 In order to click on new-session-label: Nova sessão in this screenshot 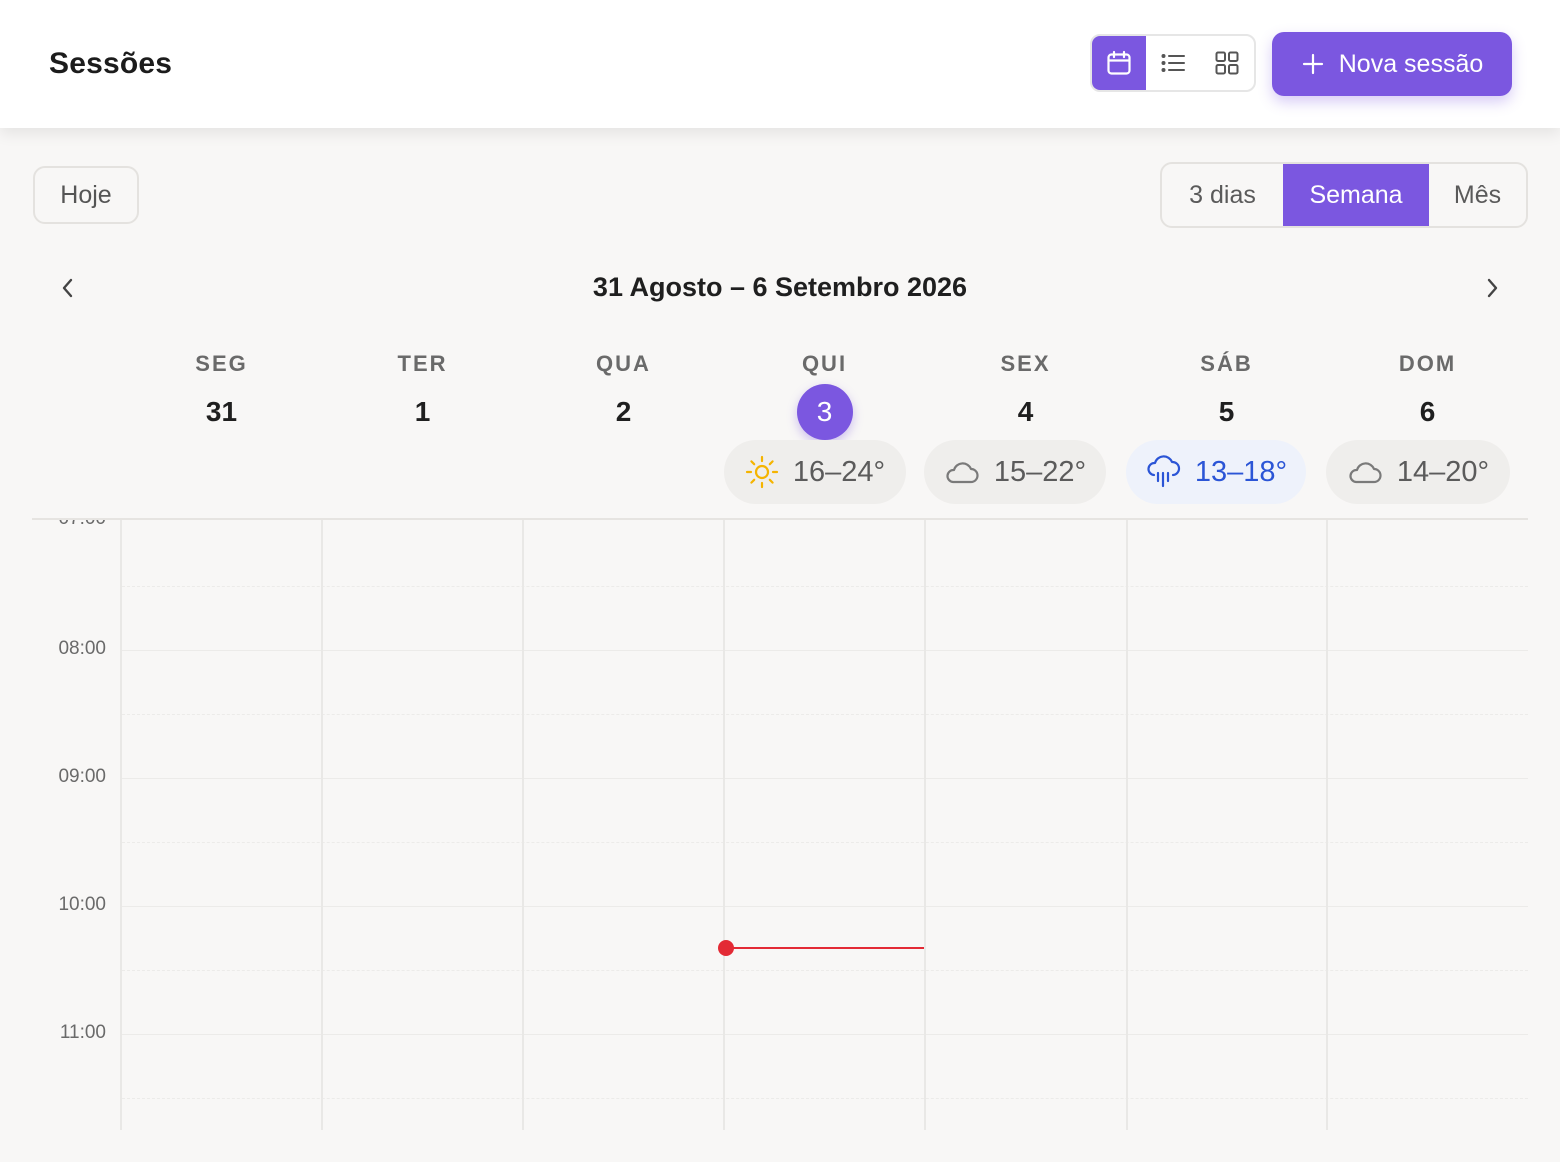, I will do `click(1411, 63)`.